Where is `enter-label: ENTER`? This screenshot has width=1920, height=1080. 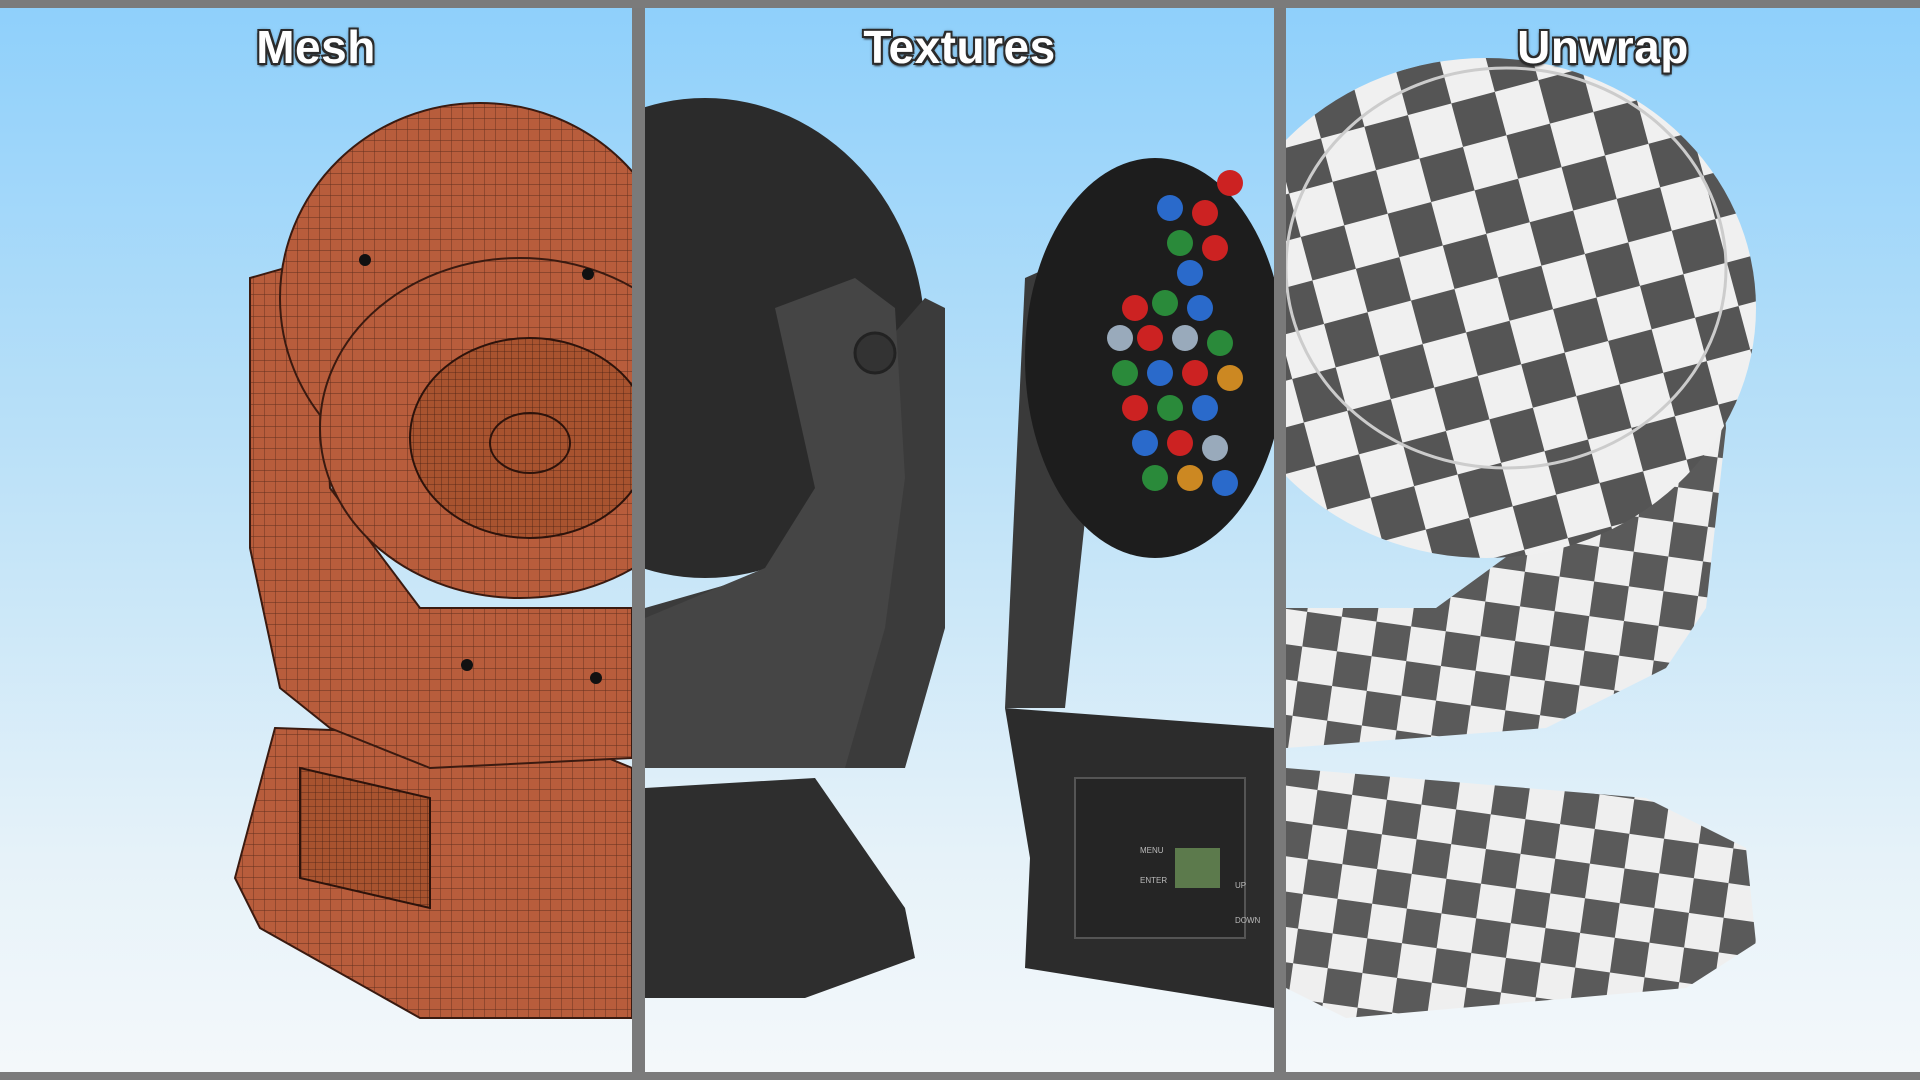
enter-label: ENTER is located at coordinates (1153, 880).